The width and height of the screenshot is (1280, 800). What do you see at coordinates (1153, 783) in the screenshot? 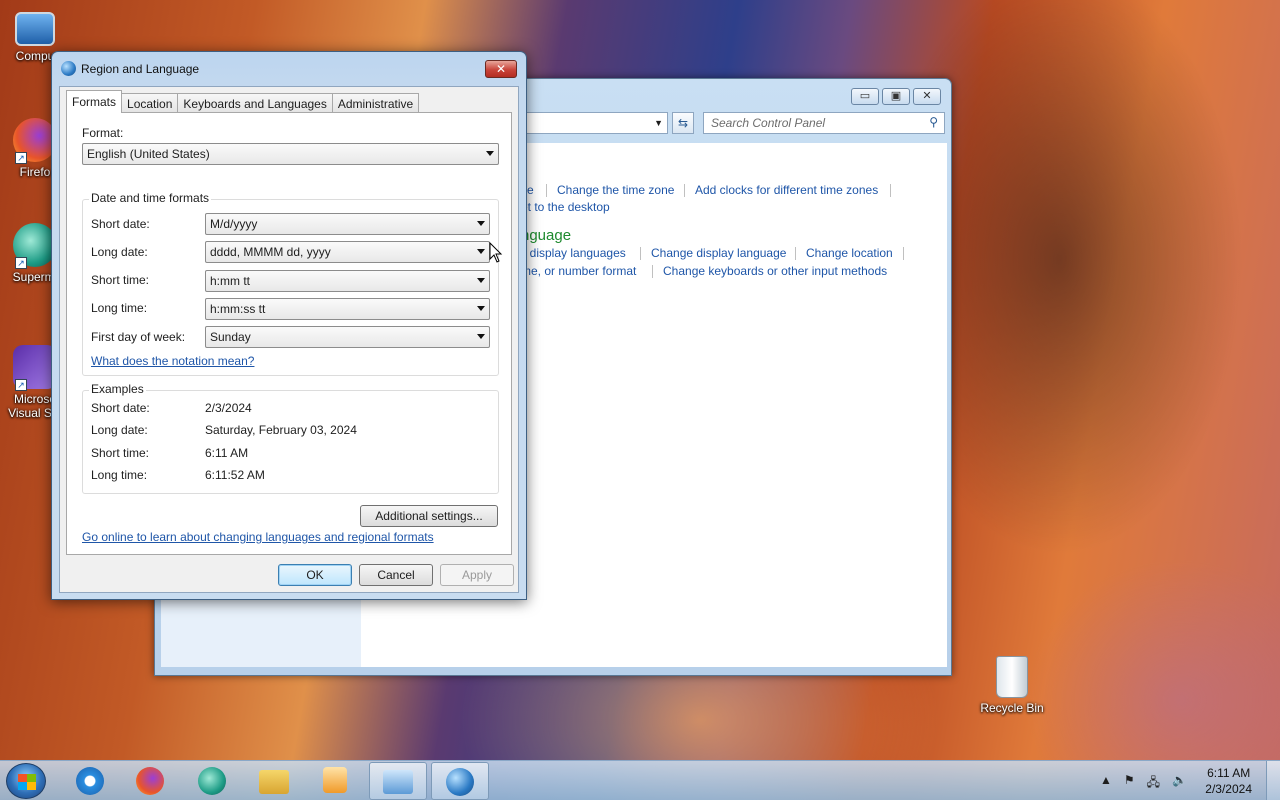
I see `network-icon: 🖧` at bounding box center [1153, 783].